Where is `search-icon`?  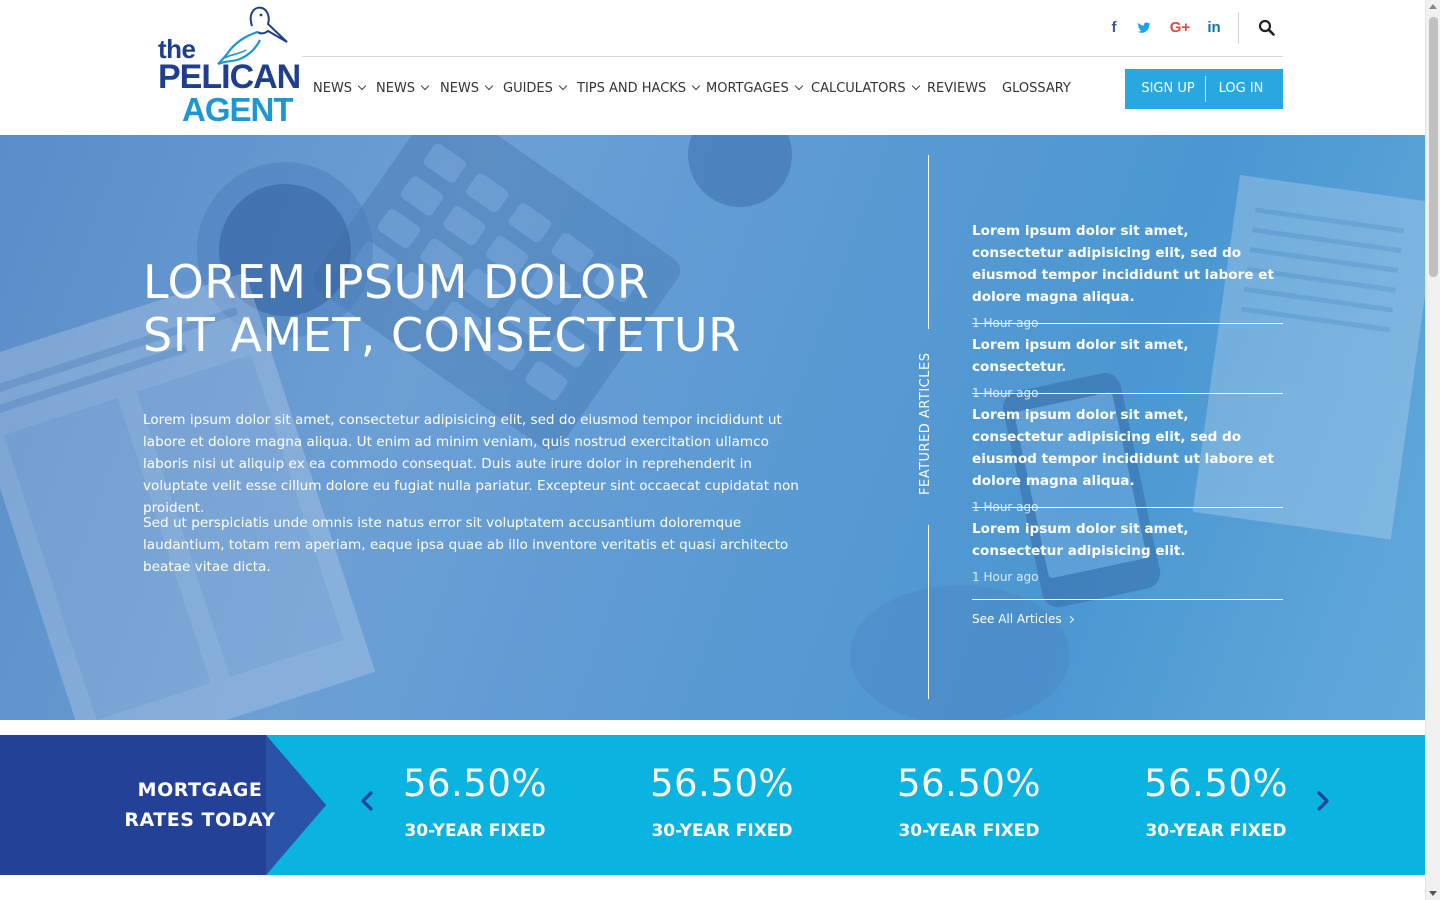 search-icon is located at coordinates (1267, 28).